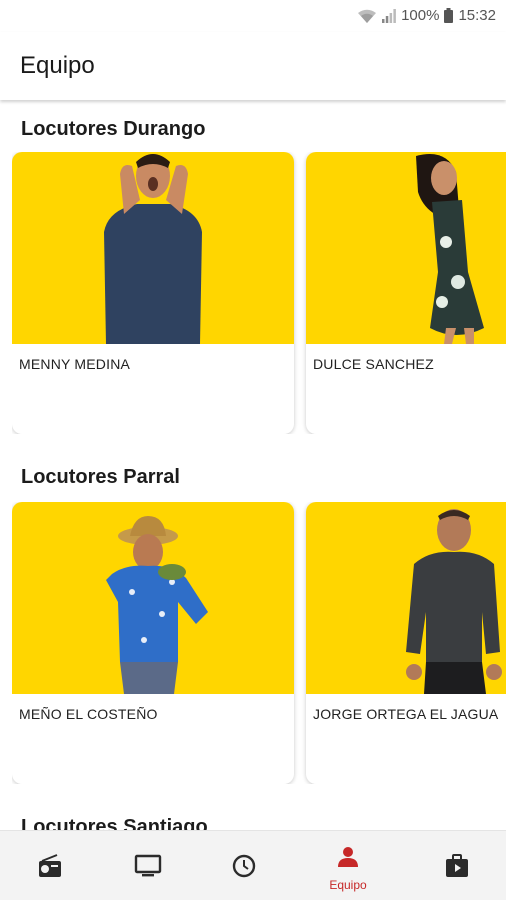 The height and width of the screenshot is (900, 506). I want to click on status-bar: 100% 15:32, so click(253, 16).